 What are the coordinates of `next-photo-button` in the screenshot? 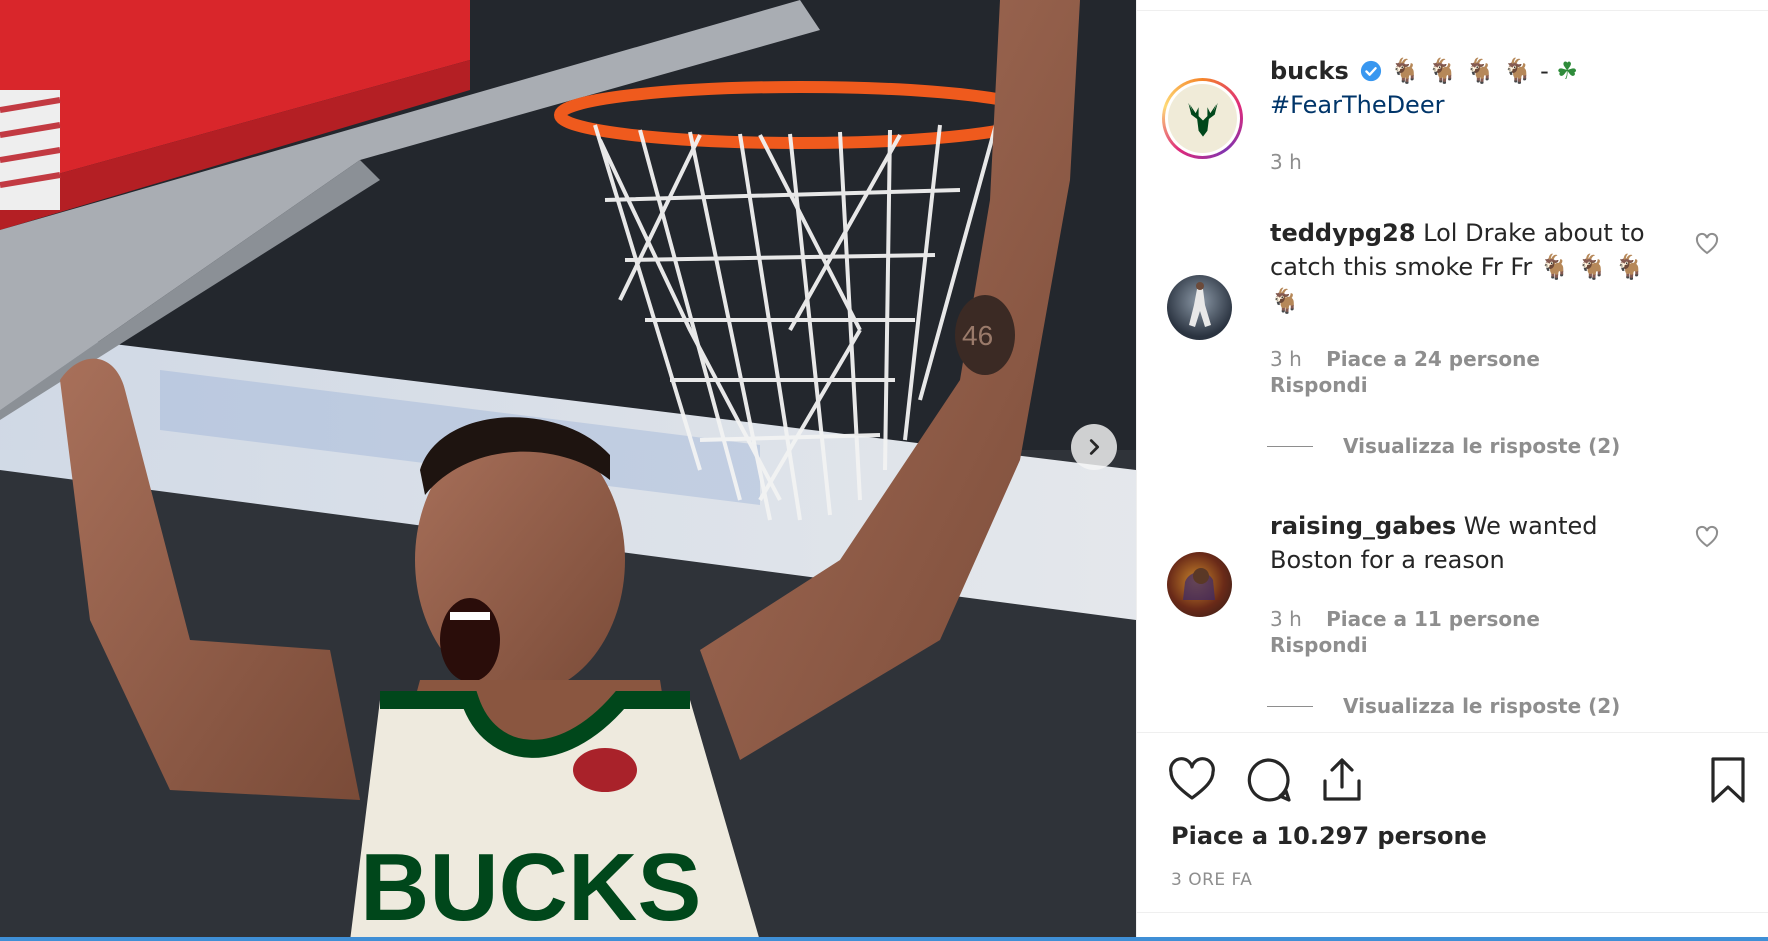 It's located at (1094, 447).